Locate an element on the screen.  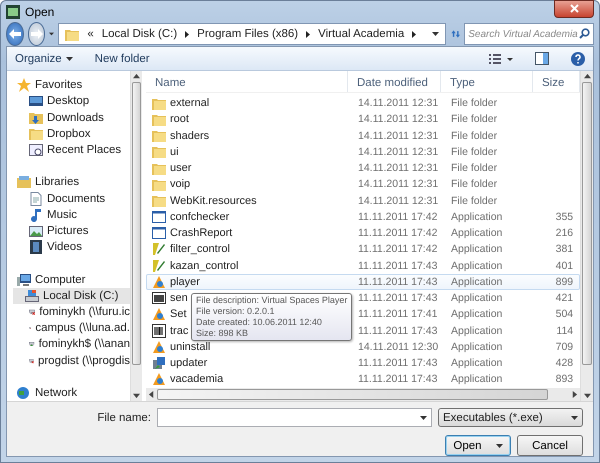
file-name: filter_control is located at coordinates (200, 249).